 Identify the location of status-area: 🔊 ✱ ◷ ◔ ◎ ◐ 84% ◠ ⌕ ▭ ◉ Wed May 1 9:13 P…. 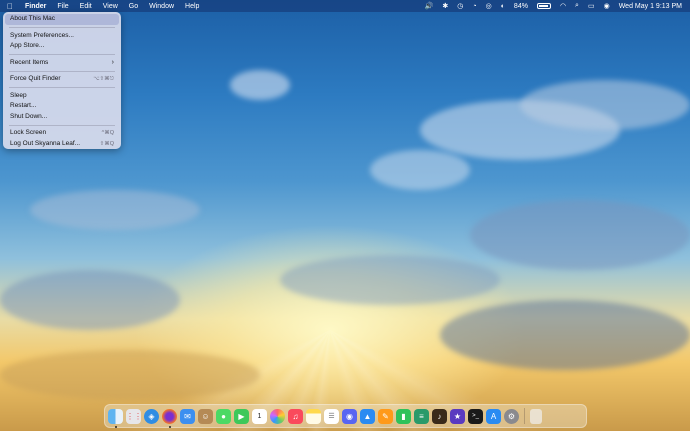
(553, 6).